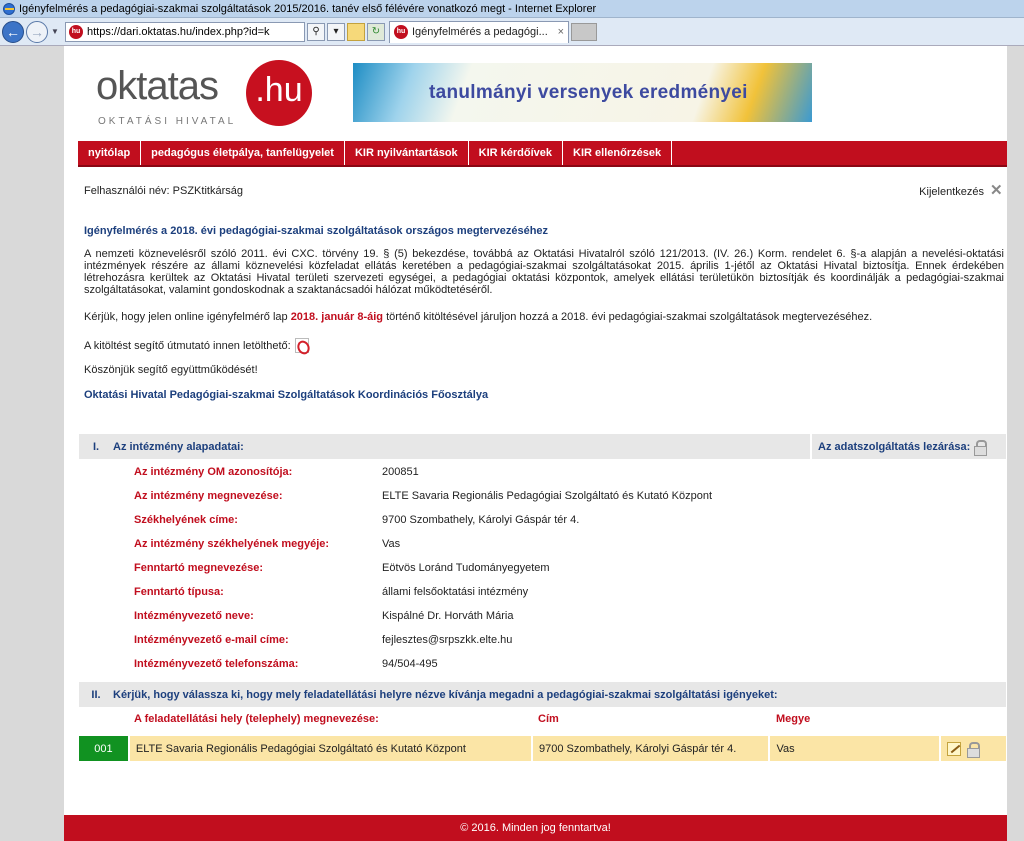  What do you see at coordinates (213, 472) in the screenshot?
I see `field-label: Az intézmény OM azonosítója:` at bounding box center [213, 472].